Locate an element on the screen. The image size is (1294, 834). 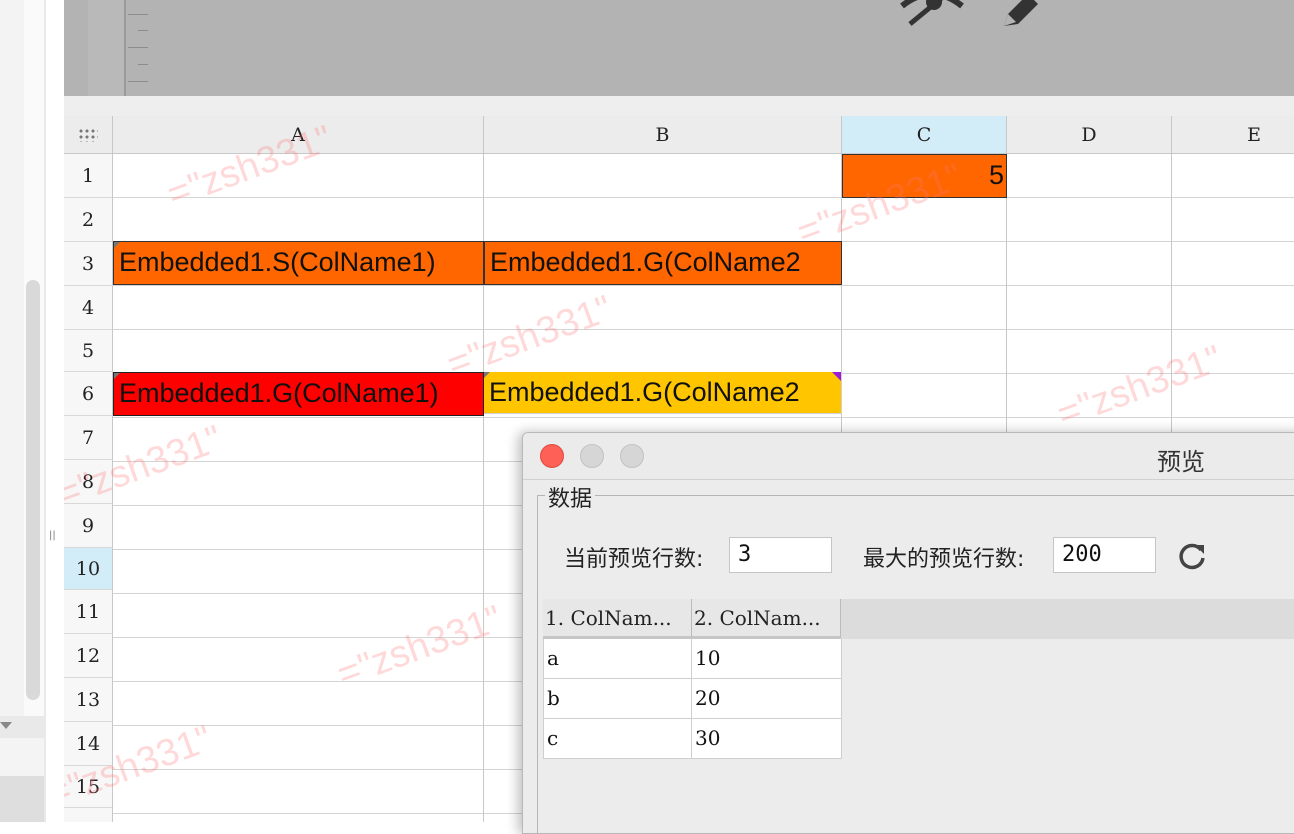
table-header-filler is located at coordinates (1067, 619).